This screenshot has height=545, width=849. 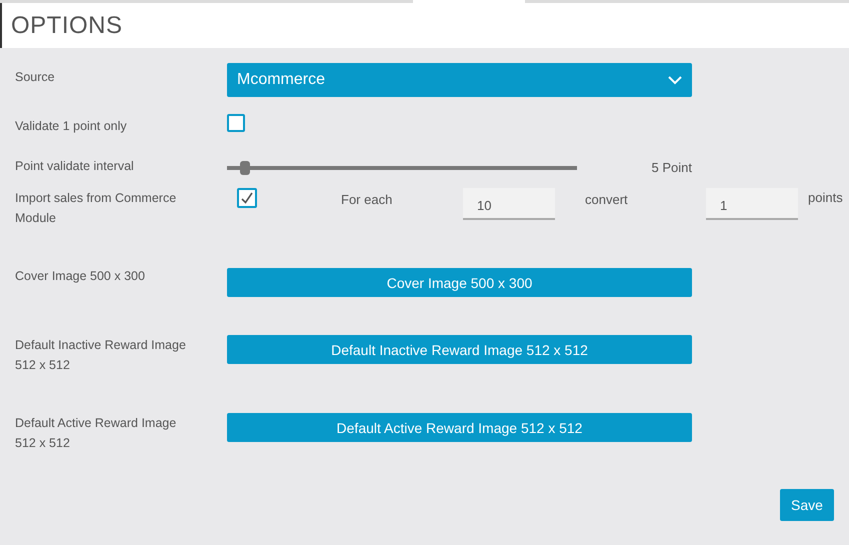 I want to click on field-label: Source, so click(x=35, y=77).